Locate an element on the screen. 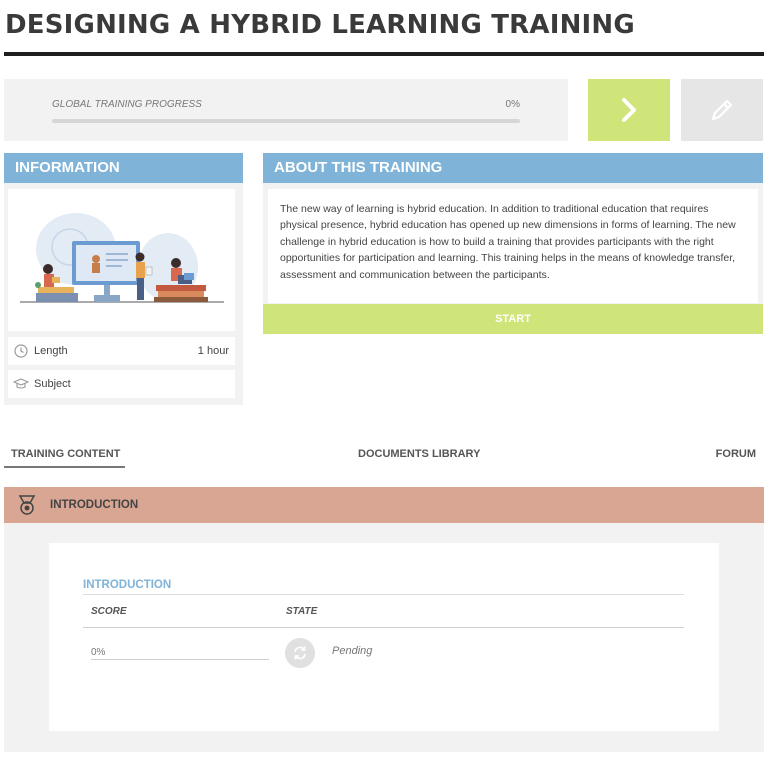 Image resolution: width=768 pixels, height=760 pixels. progress-label: GLOBAL TRAINING PROGRESS is located at coordinates (127, 104).